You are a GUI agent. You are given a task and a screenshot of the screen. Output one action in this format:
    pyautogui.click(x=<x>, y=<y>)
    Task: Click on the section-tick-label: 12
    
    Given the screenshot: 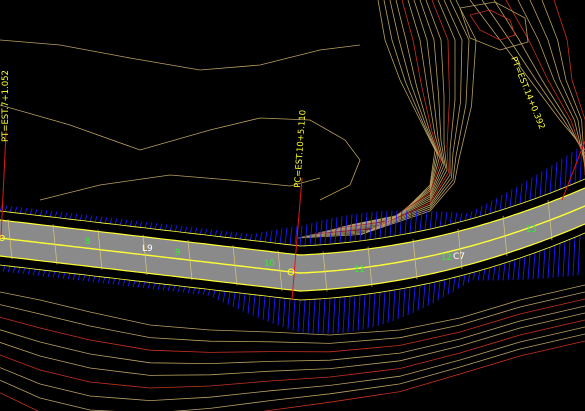 What is the action you would take?
    pyautogui.click(x=446, y=258)
    